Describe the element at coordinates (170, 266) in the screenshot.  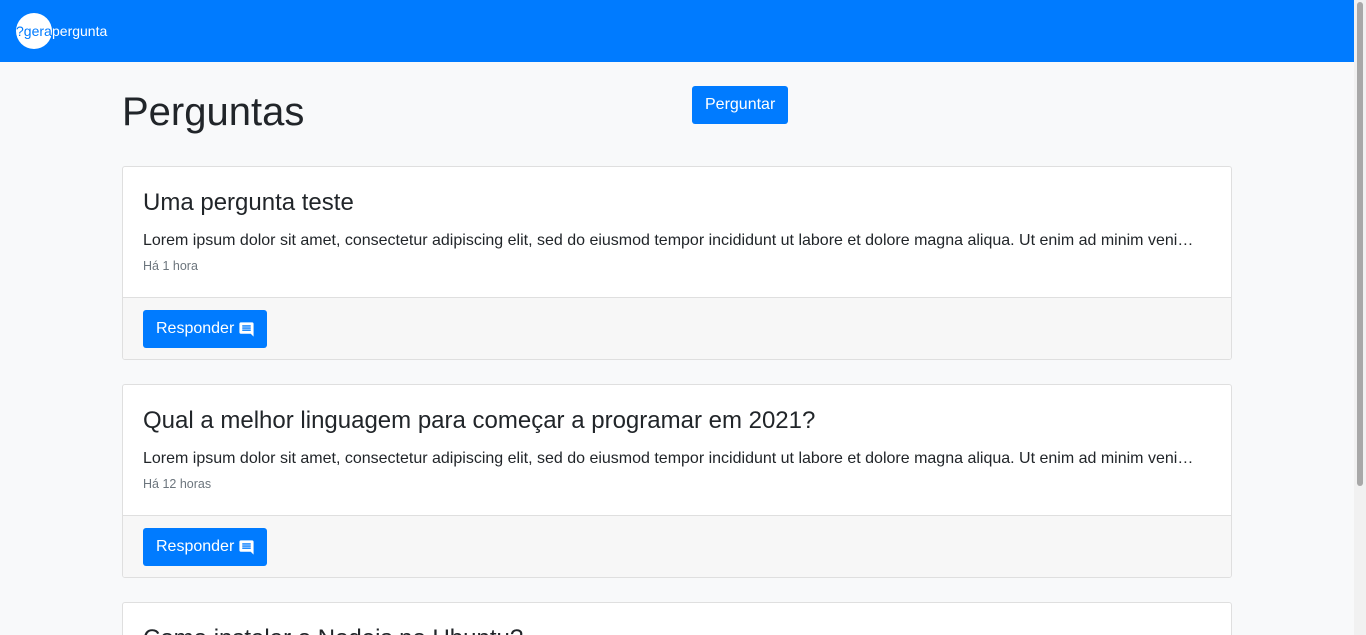
I see `question-time: Há 1 hora` at that location.